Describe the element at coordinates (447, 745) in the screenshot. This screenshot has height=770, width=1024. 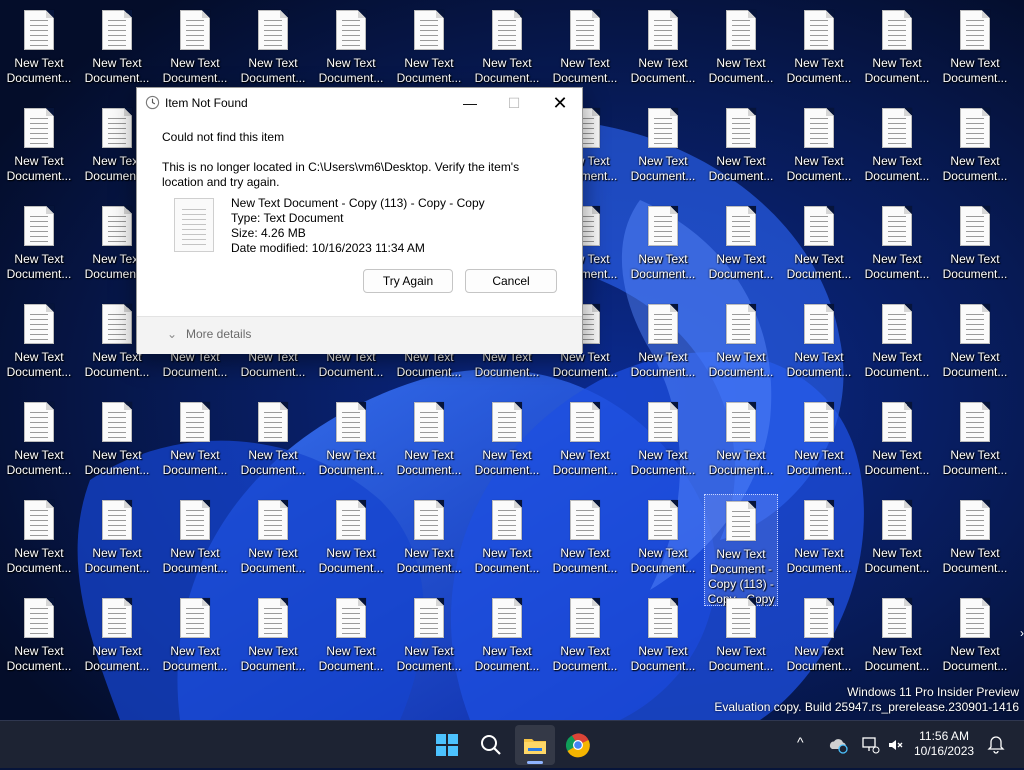
I see `start-button` at that location.